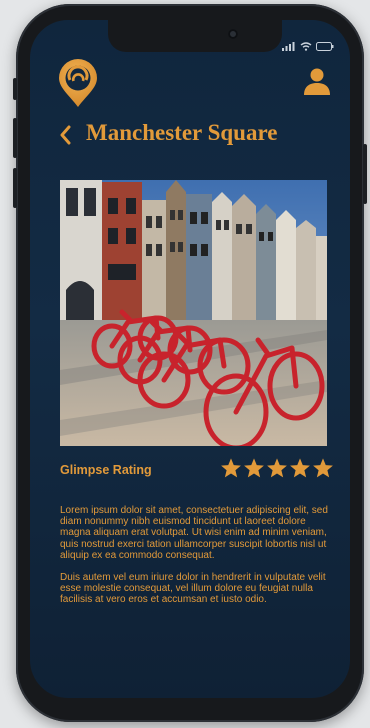 The image size is (370, 728). Describe the element at coordinates (65, 135) in the screenshot. I see `chevron-left-icon` at that location.